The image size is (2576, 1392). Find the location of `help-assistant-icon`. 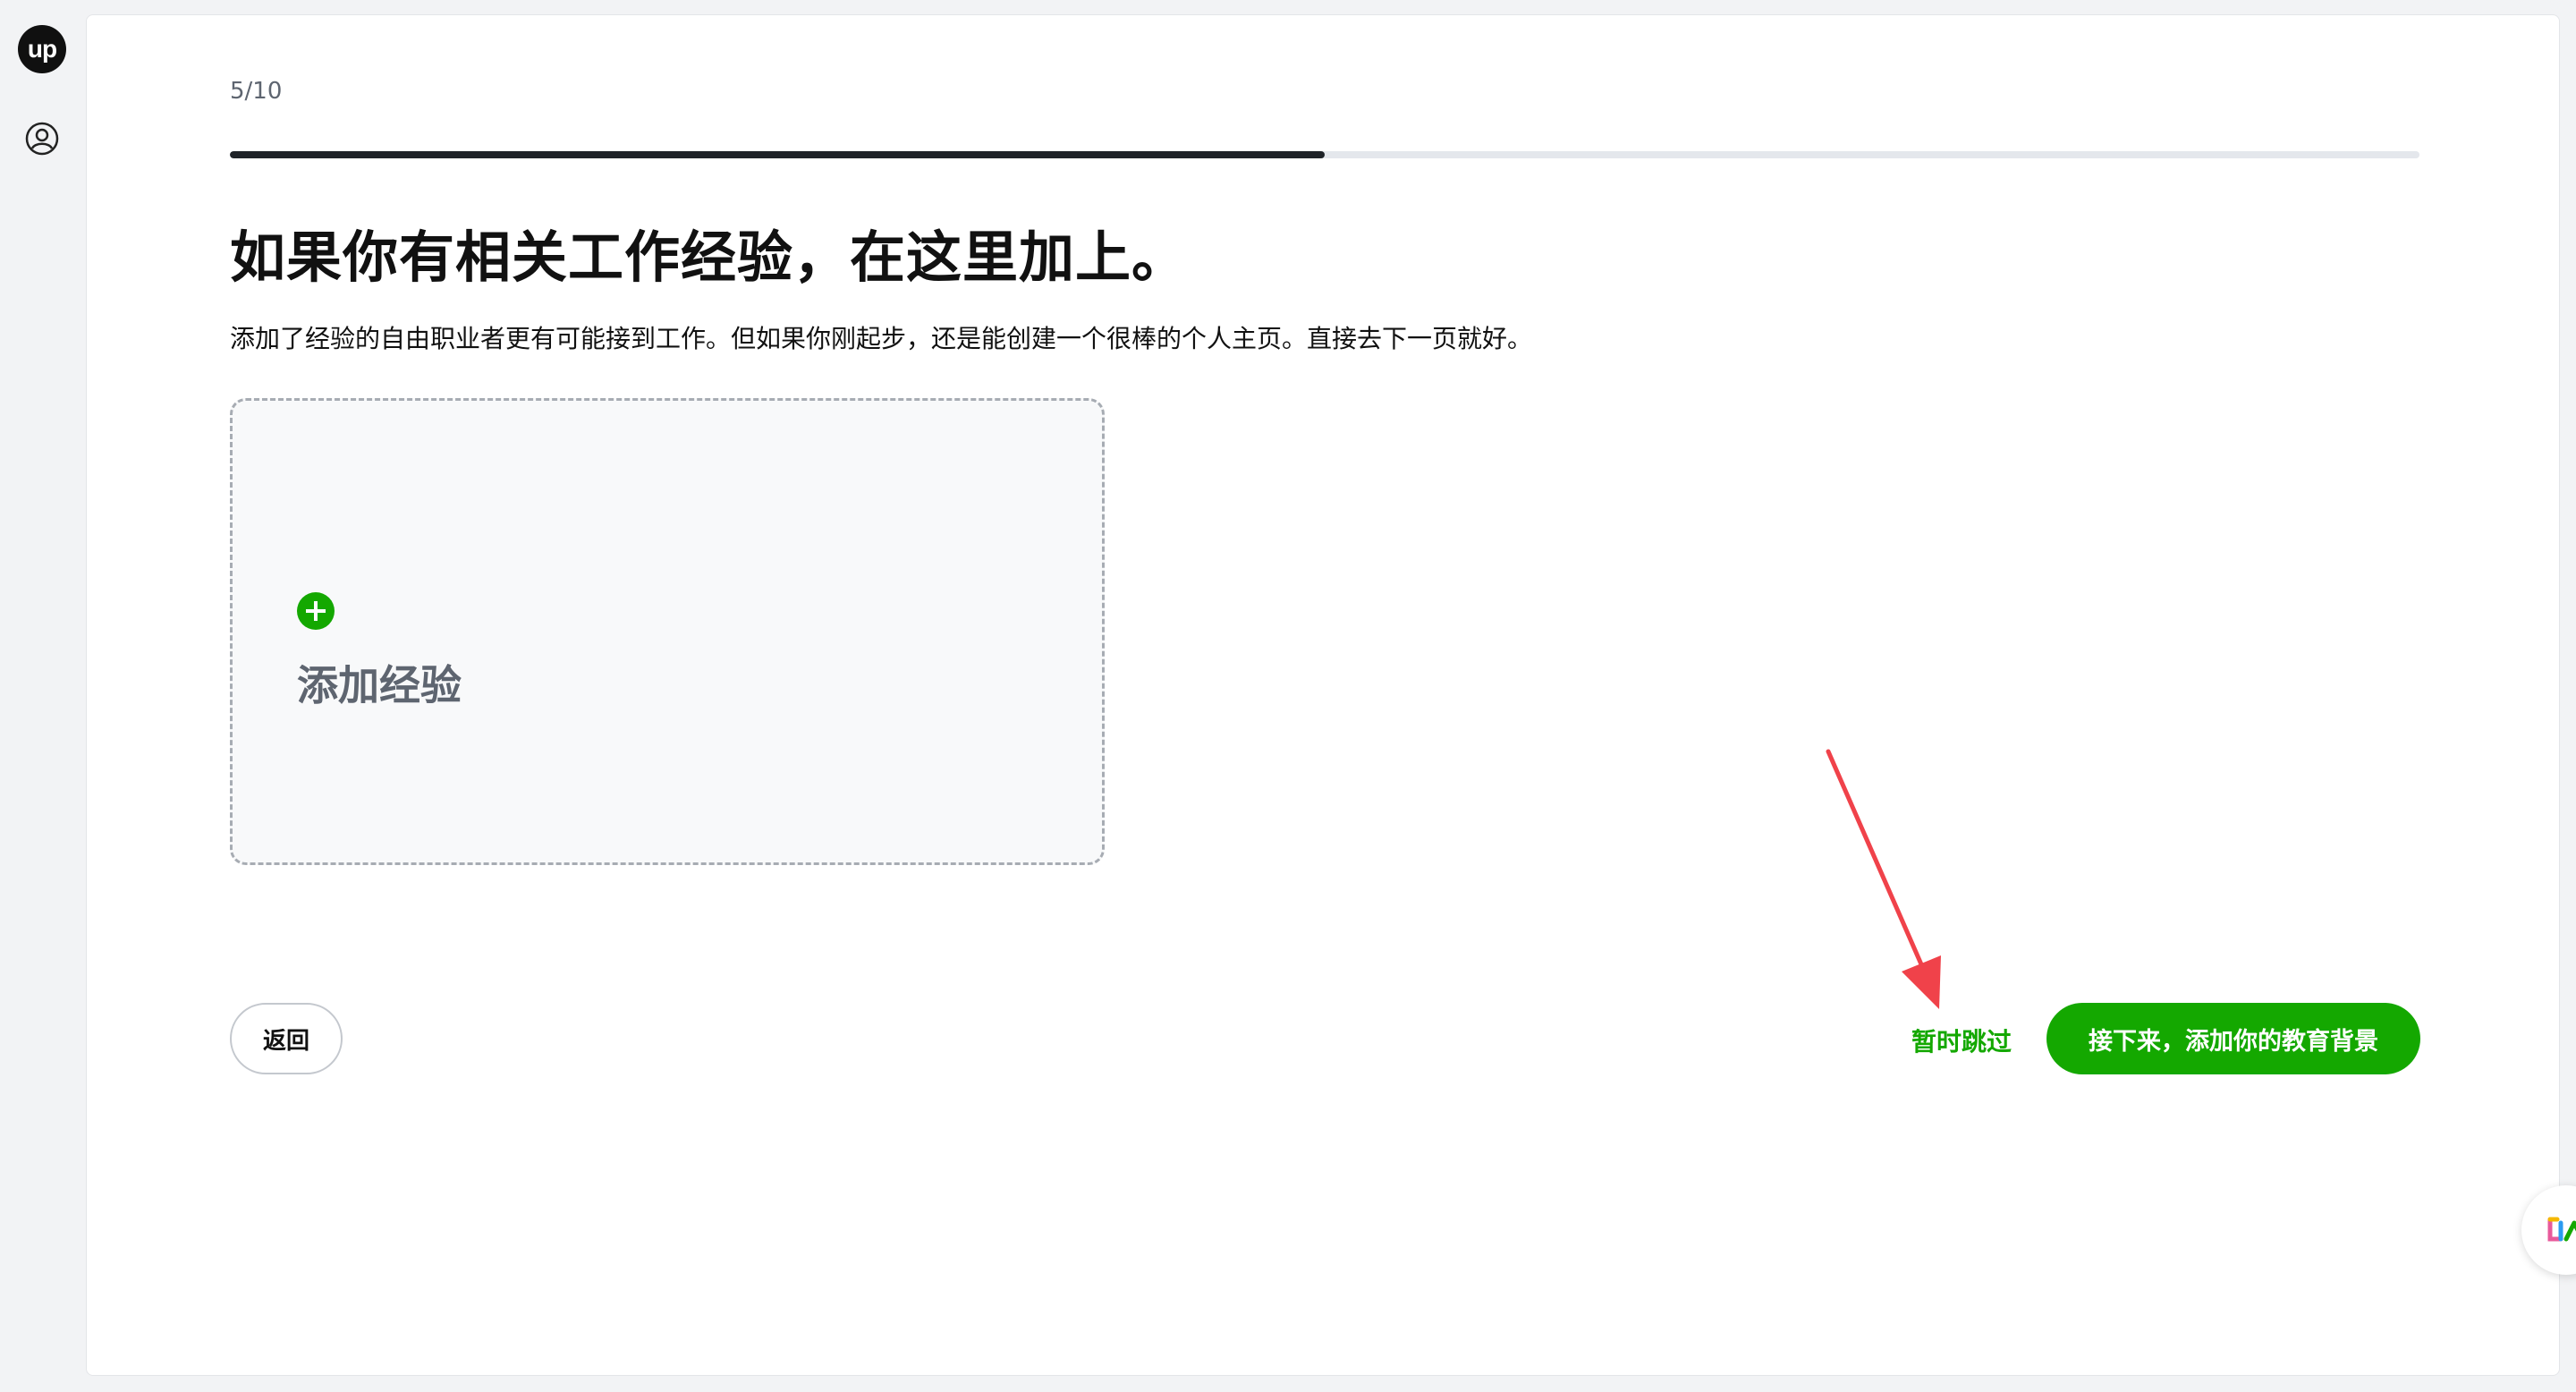

help-assistant-icon is located at coordinates (2548, 1230).